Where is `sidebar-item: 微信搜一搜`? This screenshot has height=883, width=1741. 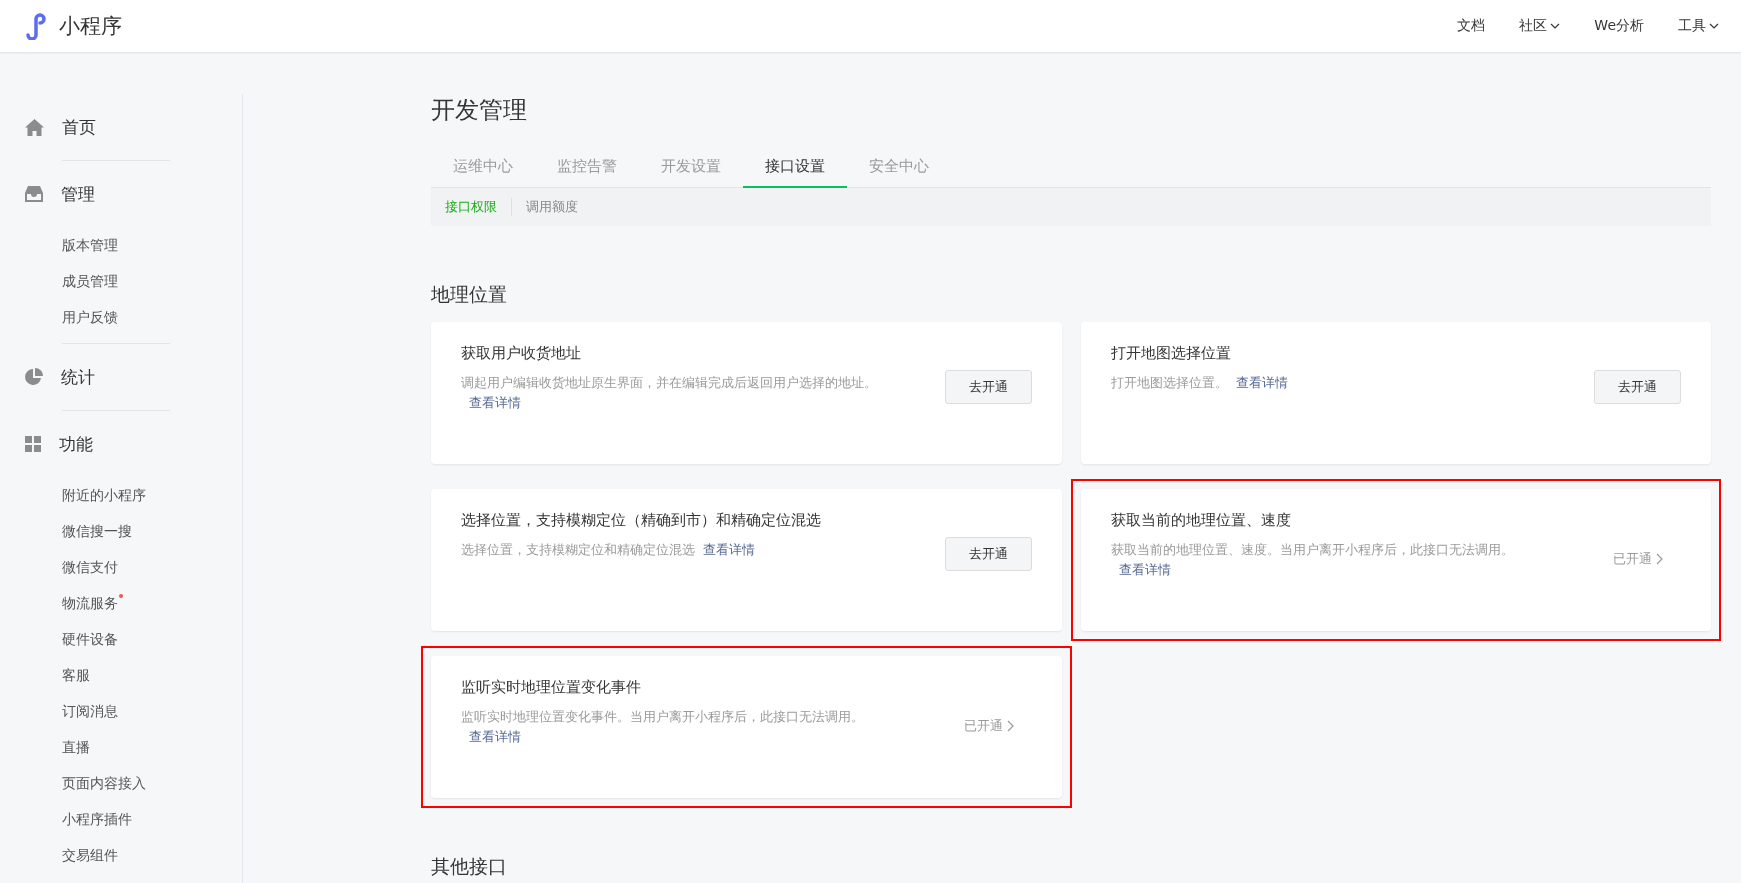
sidebar-item: 微信搜一搜 is located at coordinates (97, 531).